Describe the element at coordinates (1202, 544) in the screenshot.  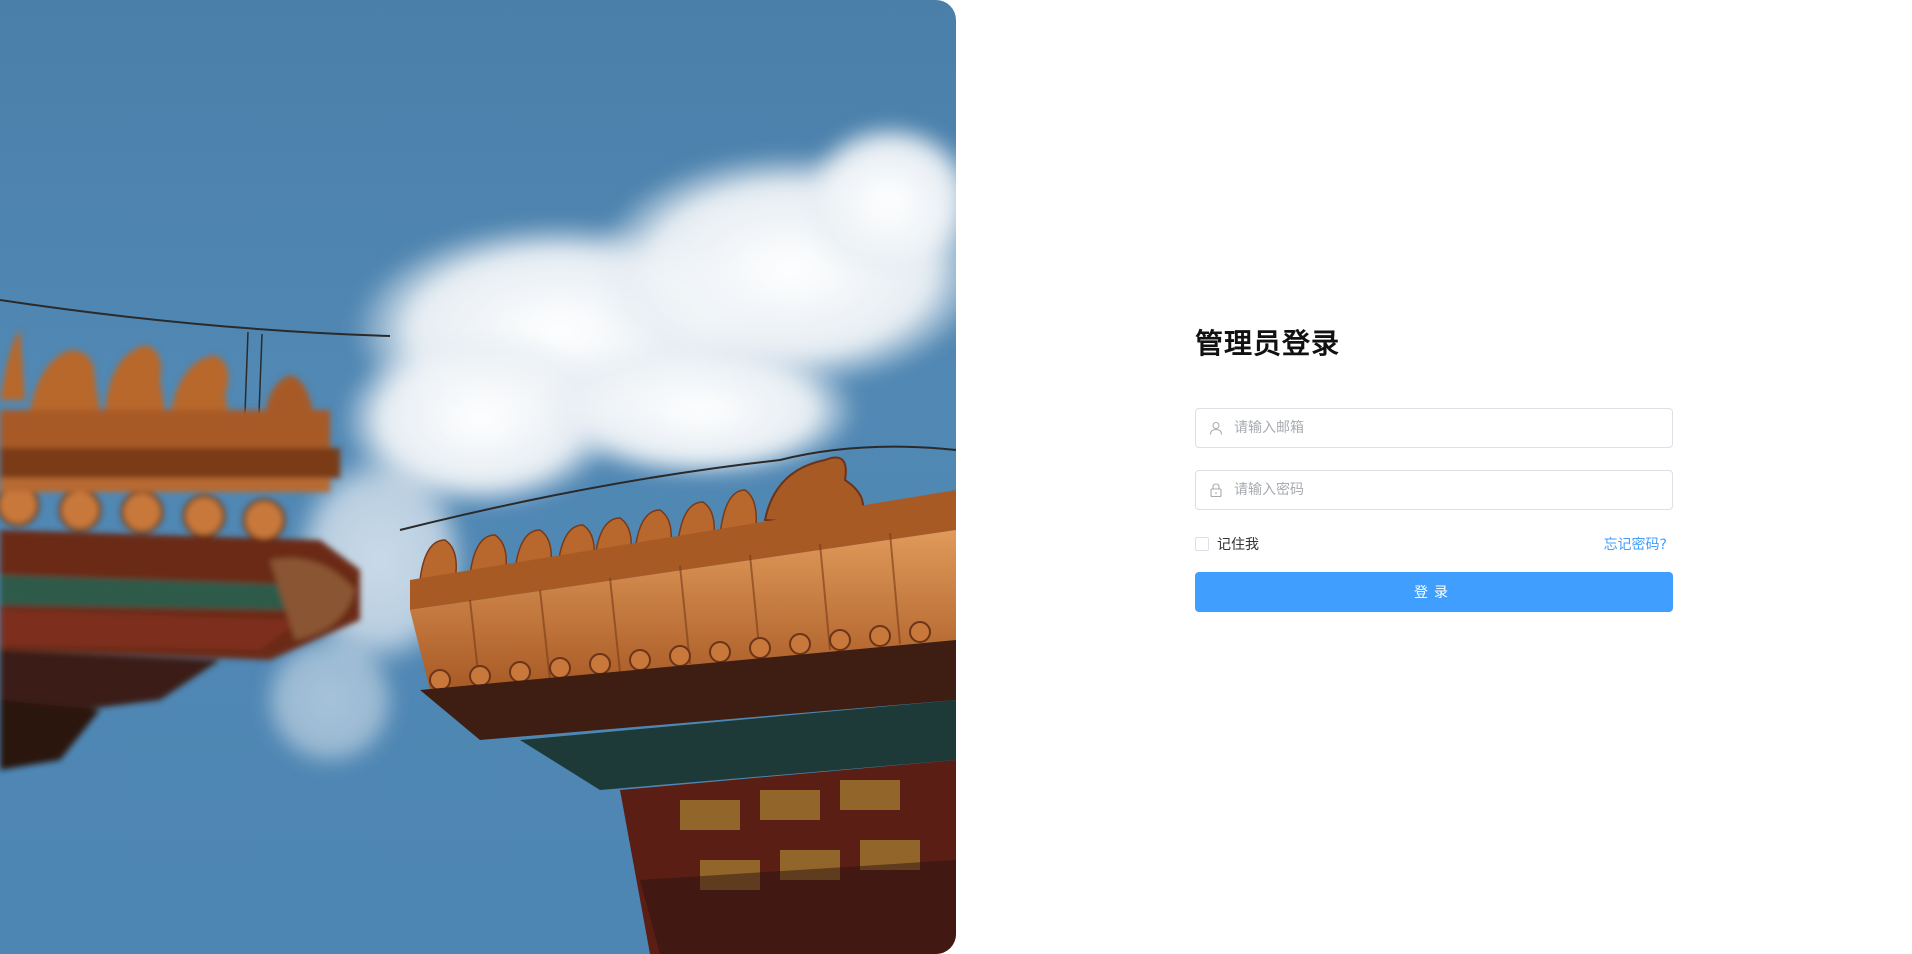
I see `checkbox-box` at that location.